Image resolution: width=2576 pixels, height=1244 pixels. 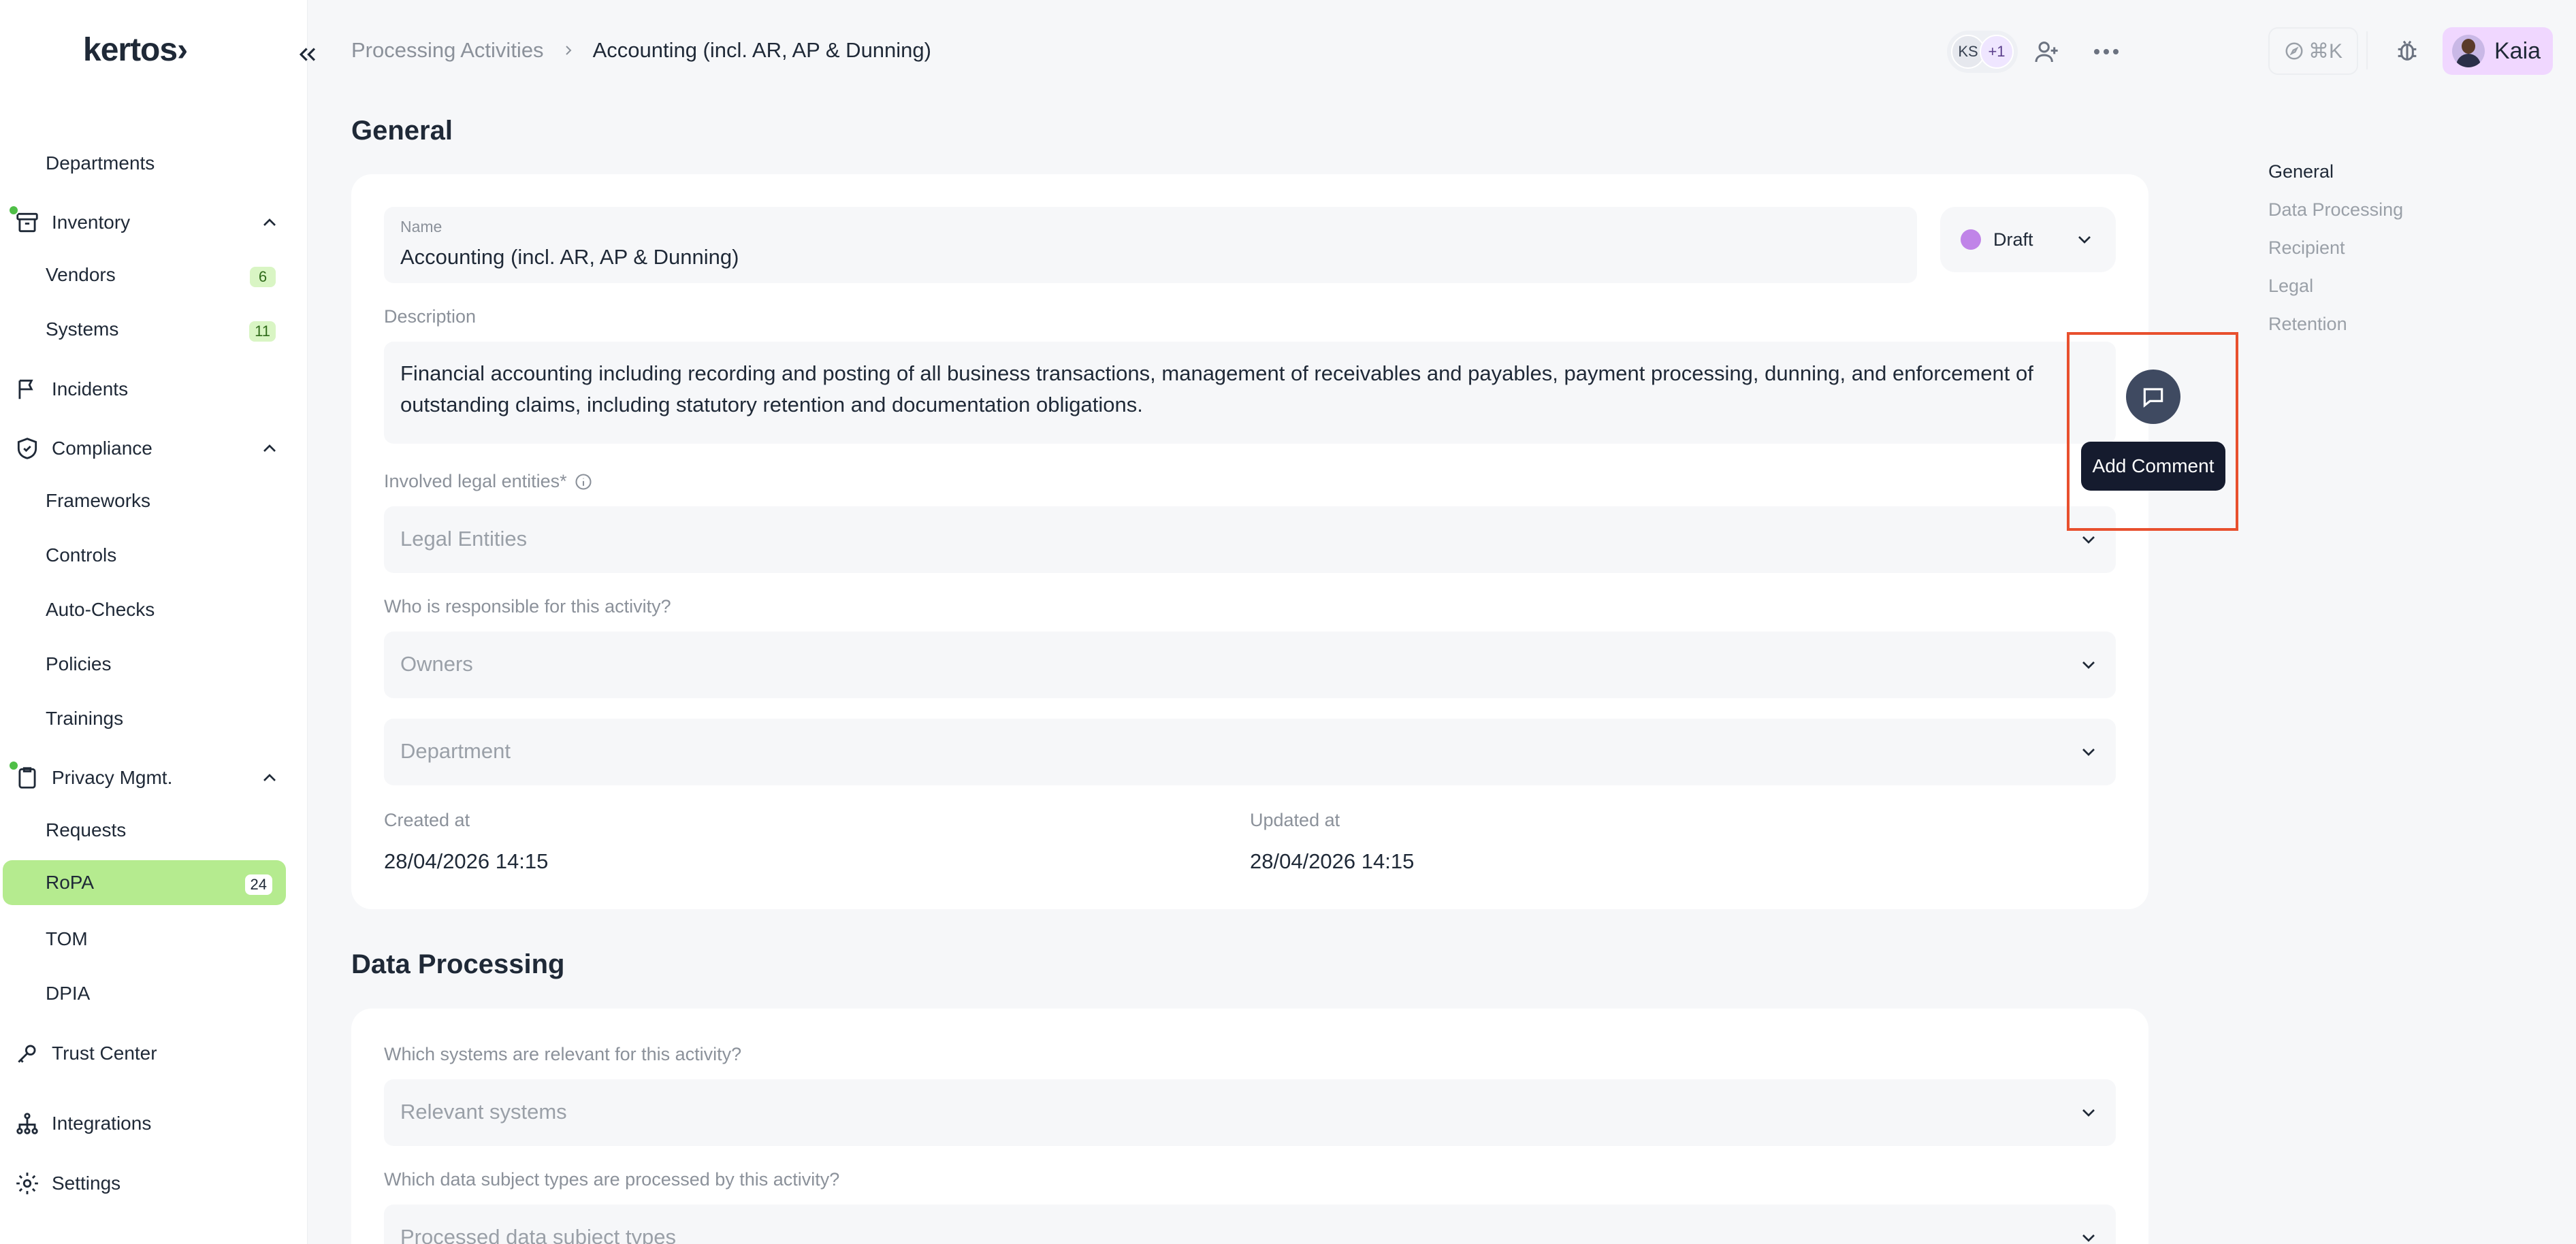 What do you see at coordinates (104, 1053) in the screenshot?
I see `sidebar-item-label: Trust Center` at bounding box center [104, 1053].